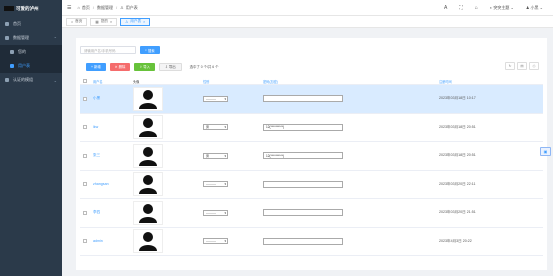 Image resolution: width=553 pixels, height=276 pixels. Describe the element at coordinates (31, 52) in the screenshot. I see `sidebar-item-yours: 您的` at that location.